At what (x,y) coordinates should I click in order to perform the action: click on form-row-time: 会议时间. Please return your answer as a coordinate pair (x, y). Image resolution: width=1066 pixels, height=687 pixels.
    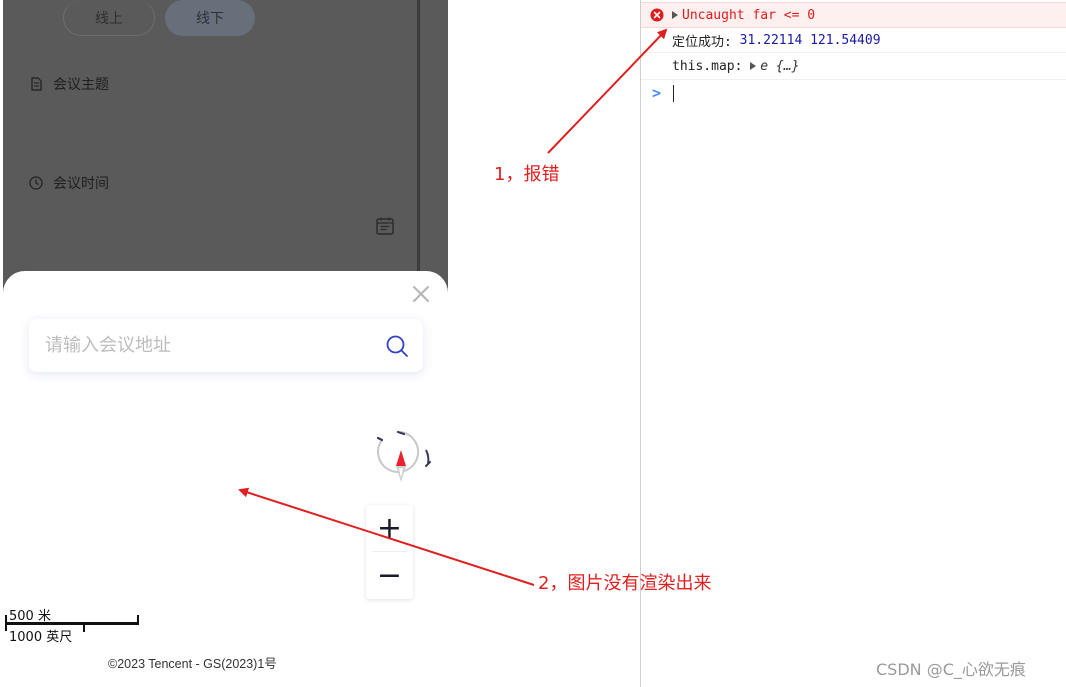
    Looking at the image, I should click on (69, 183).